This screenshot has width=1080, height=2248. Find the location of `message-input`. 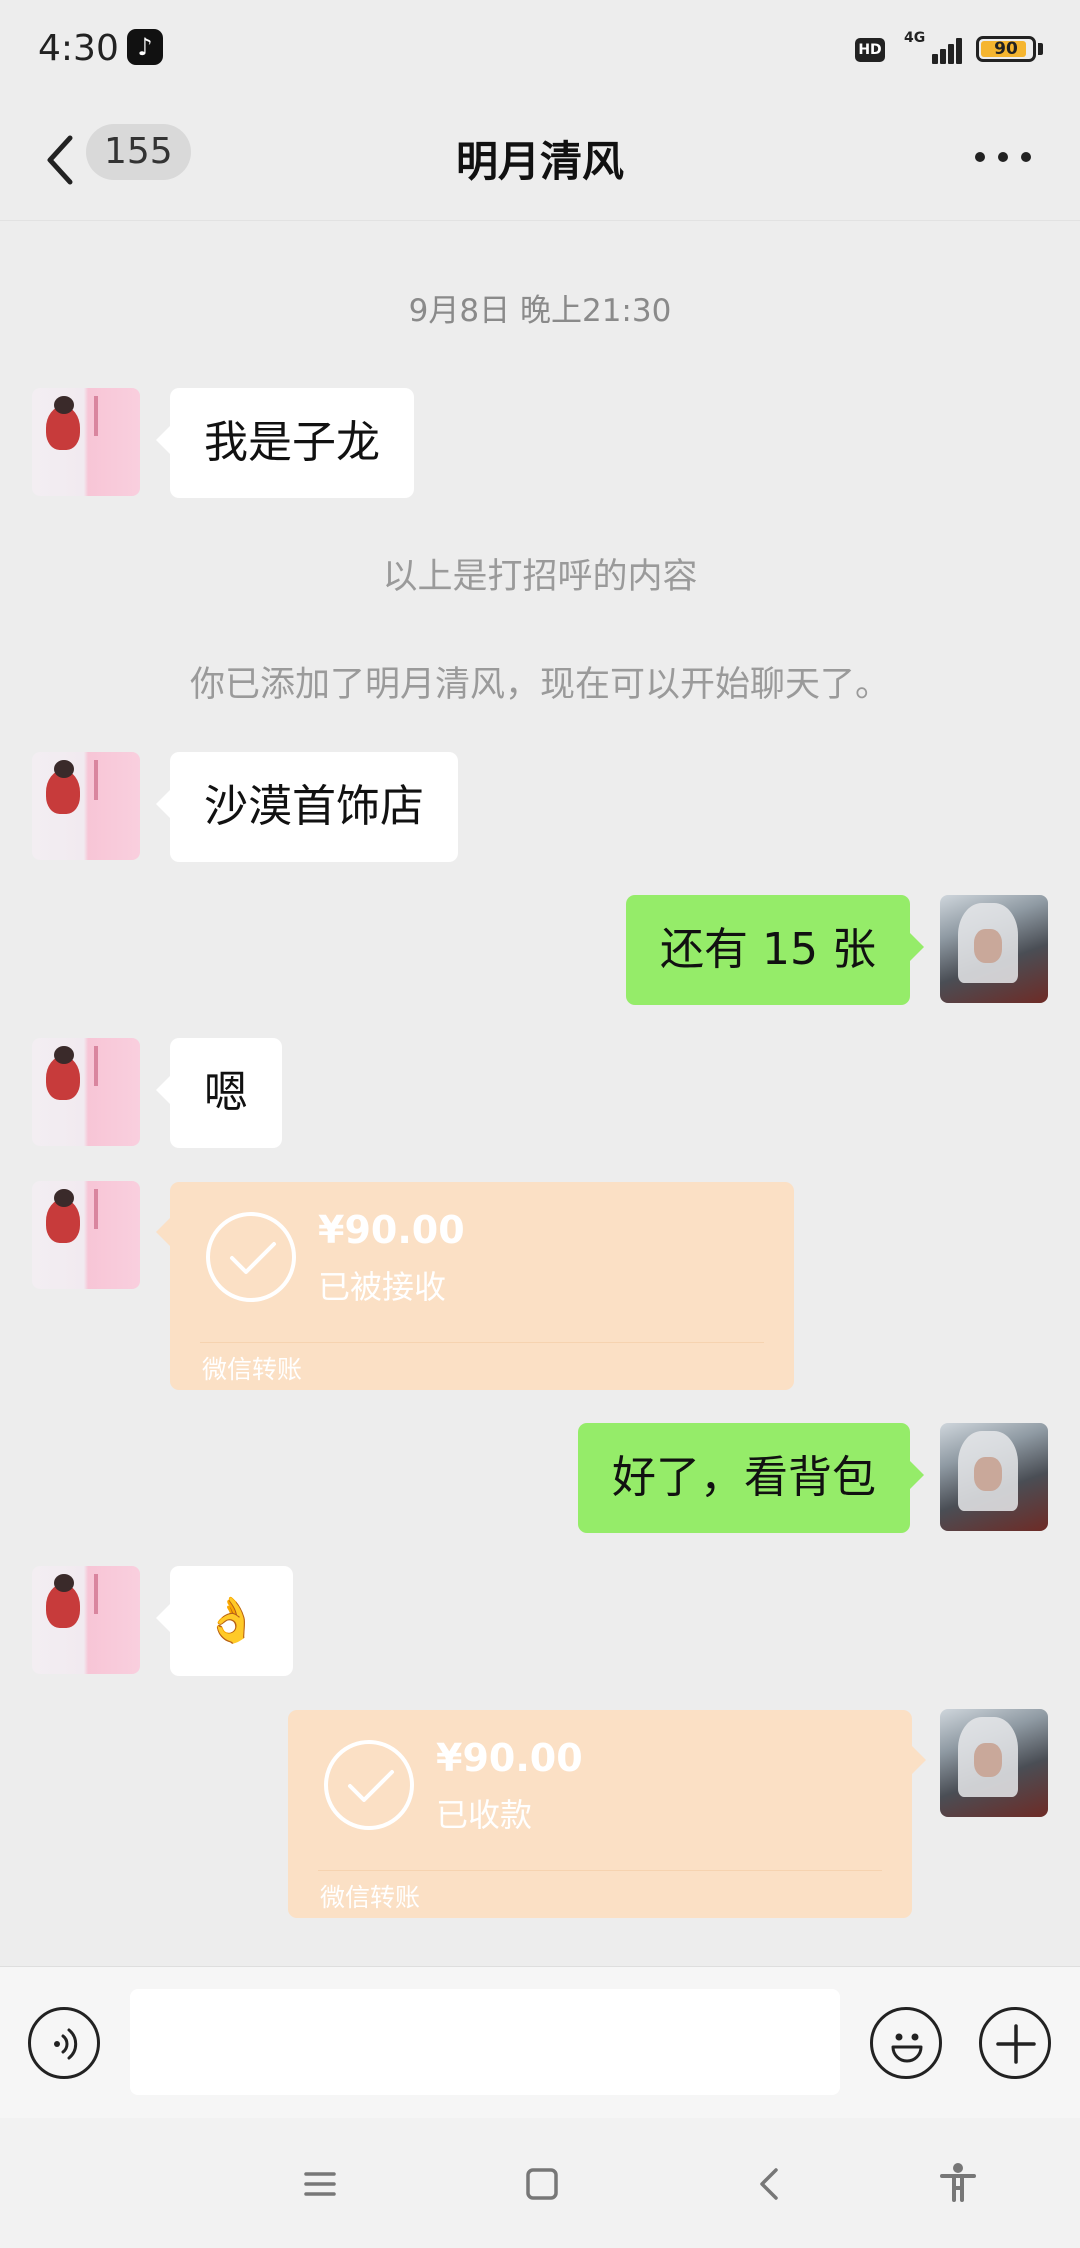

message-input is located at coordinates (485, 2042).